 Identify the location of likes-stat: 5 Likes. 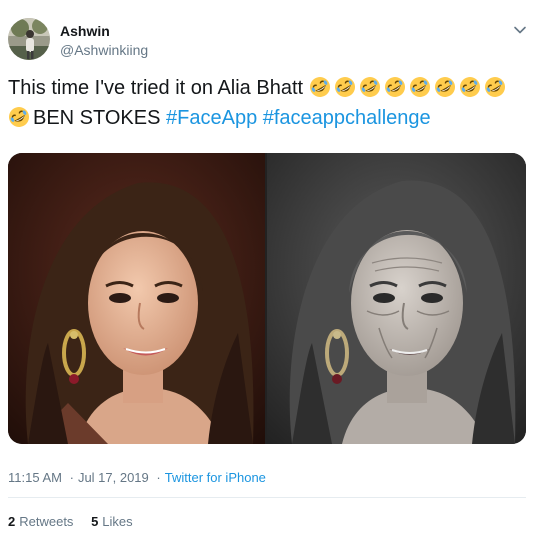
(112, 521).